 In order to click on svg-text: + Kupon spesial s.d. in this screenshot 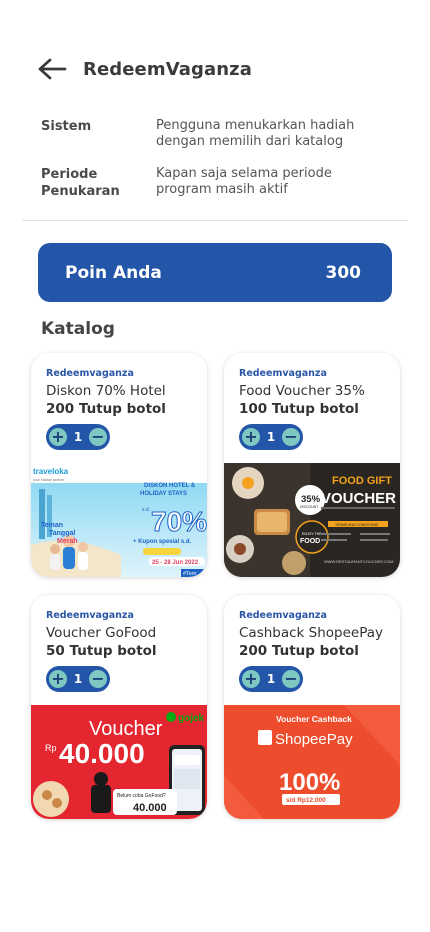, I will do `click(162, 542)`.